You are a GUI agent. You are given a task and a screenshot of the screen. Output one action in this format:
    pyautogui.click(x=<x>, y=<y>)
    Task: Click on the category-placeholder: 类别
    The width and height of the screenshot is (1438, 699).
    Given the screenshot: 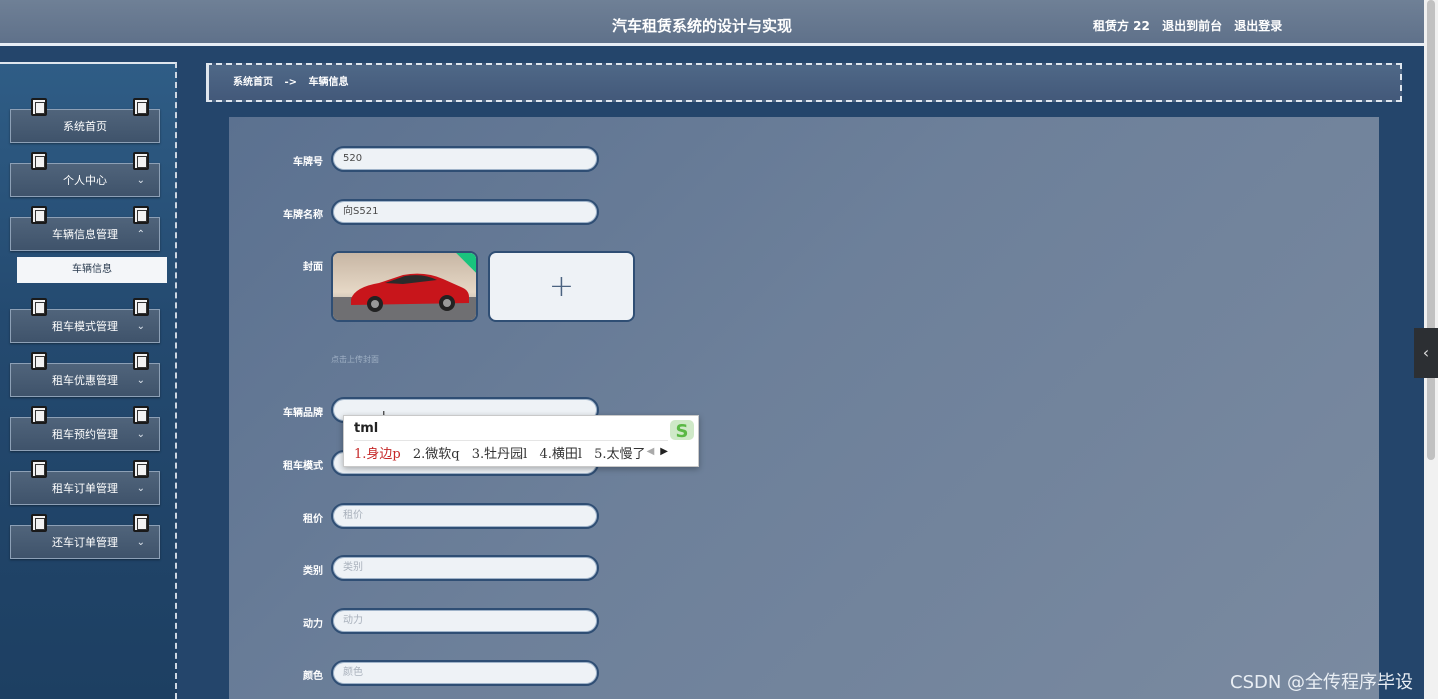 What is the action you would take?
    pyautogui.click(x=353, y=567)
    